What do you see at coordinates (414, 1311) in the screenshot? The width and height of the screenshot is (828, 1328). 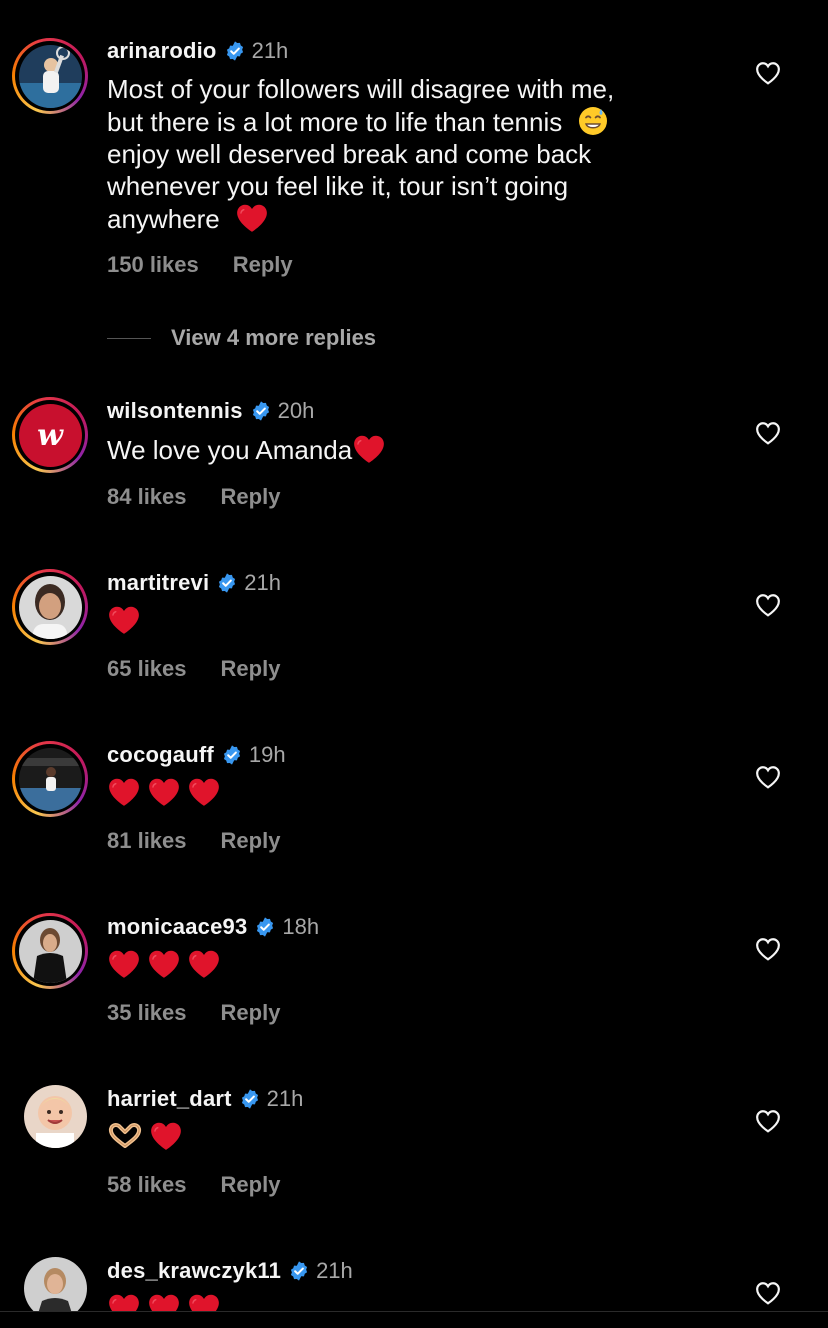 I see `bottom-divider` at bounding box center [414, 1311].